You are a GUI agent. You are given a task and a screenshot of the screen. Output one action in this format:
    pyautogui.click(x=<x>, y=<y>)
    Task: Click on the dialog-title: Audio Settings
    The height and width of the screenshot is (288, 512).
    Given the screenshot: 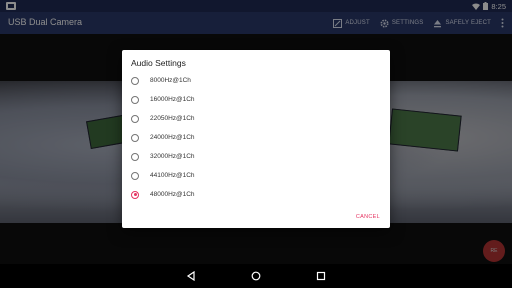 What is the action you would take?
    pyautogui.click(x=158, y=63)
    